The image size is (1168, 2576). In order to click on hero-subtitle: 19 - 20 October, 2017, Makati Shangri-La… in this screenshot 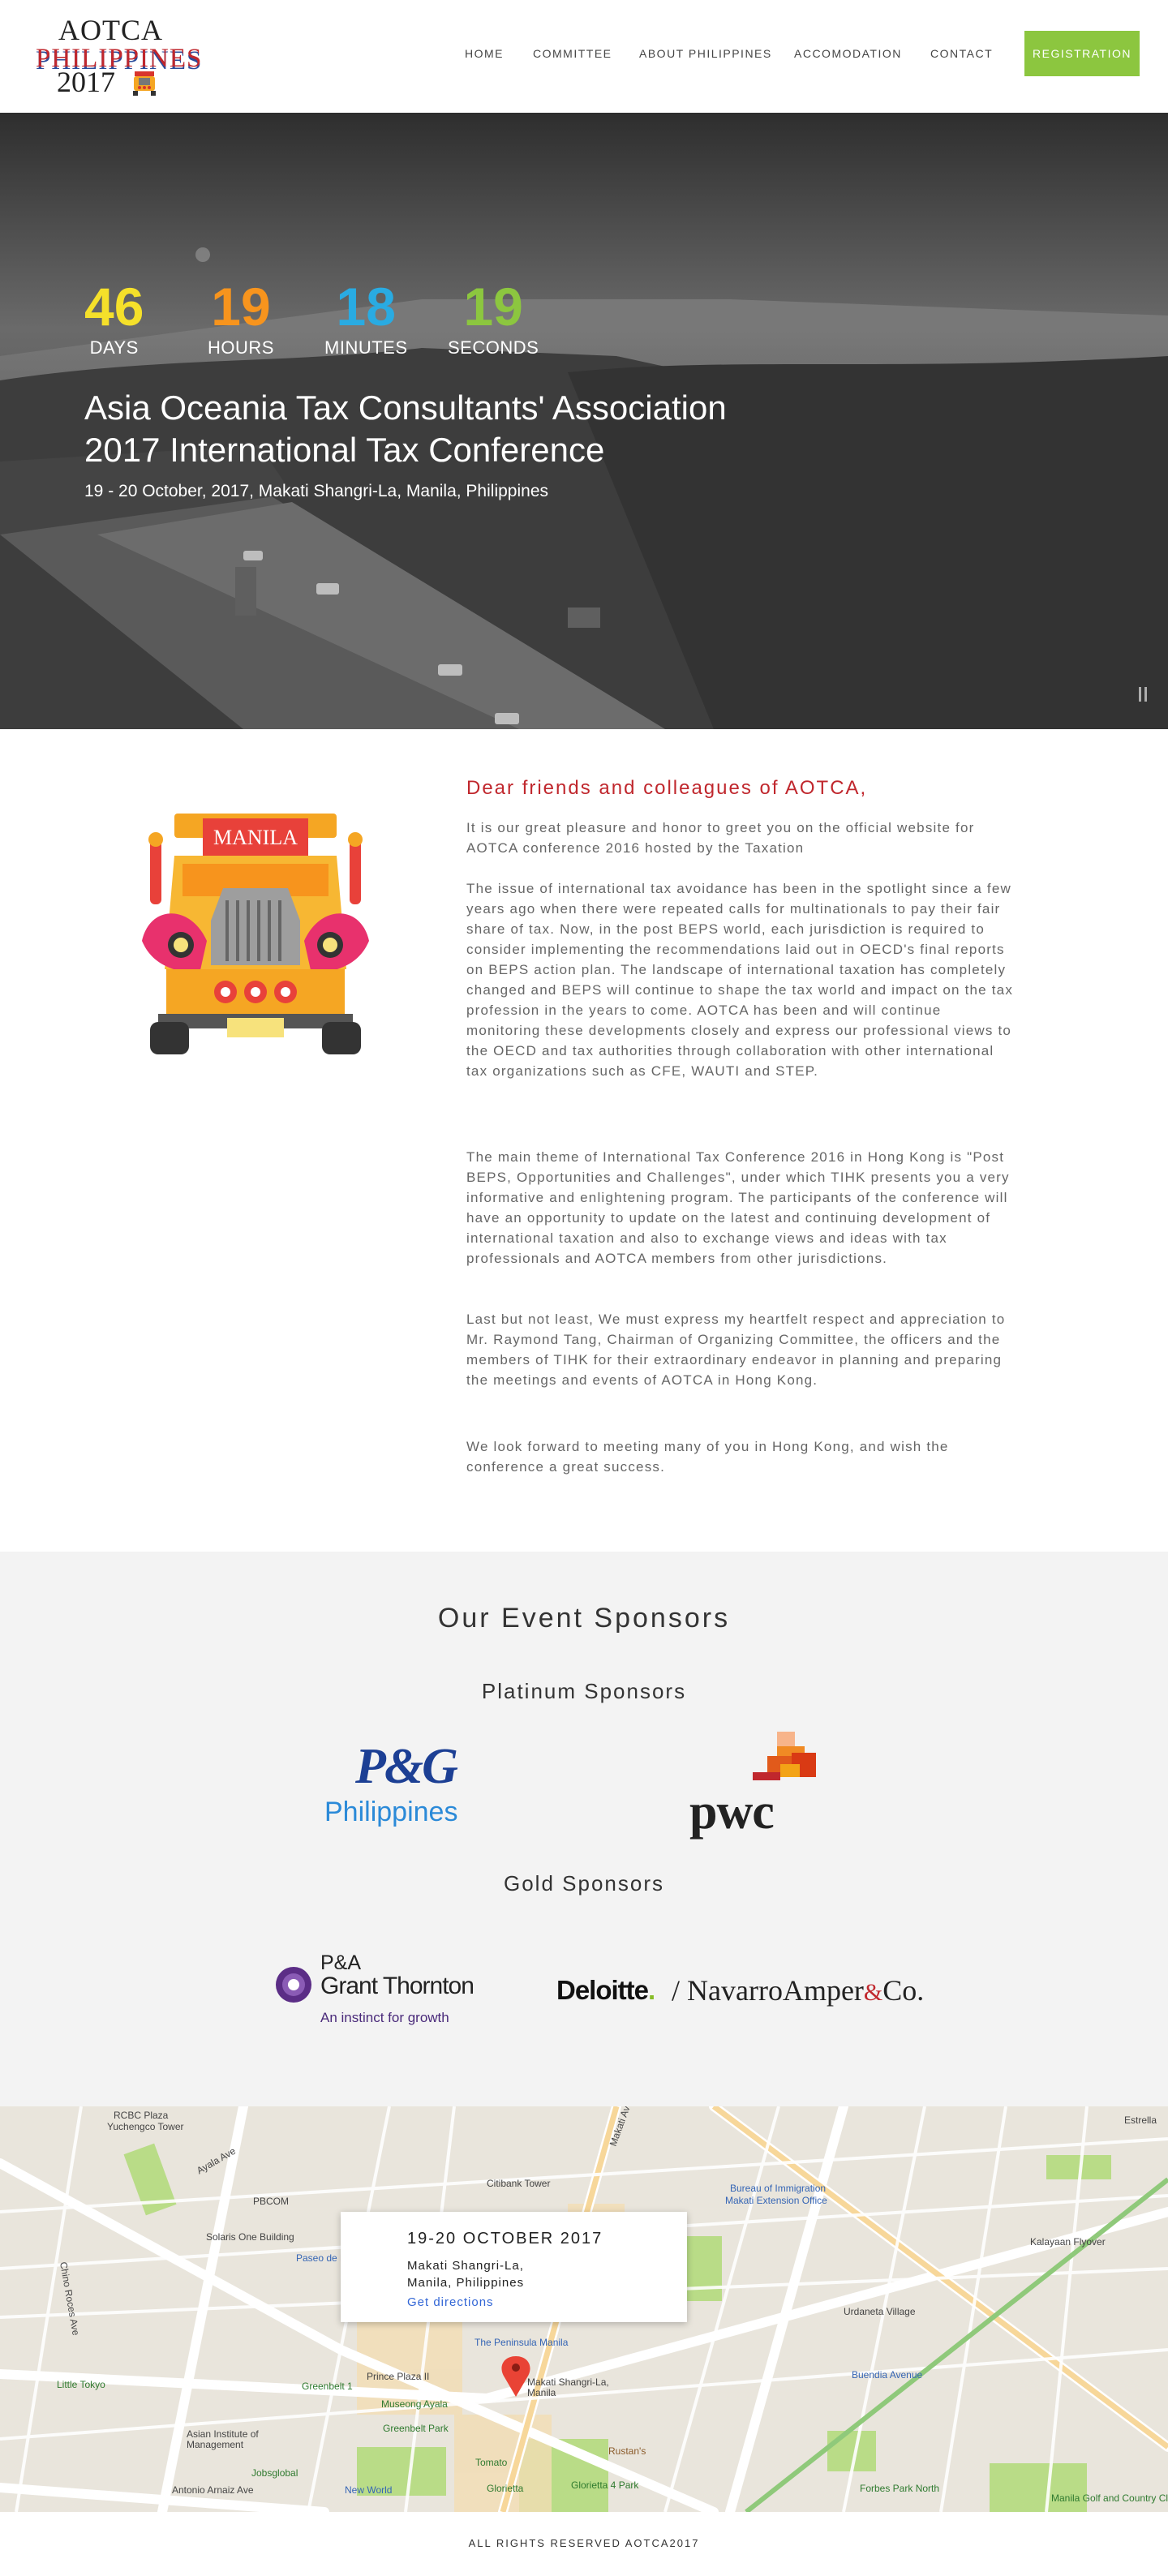, I will do `click(316, 491)`.